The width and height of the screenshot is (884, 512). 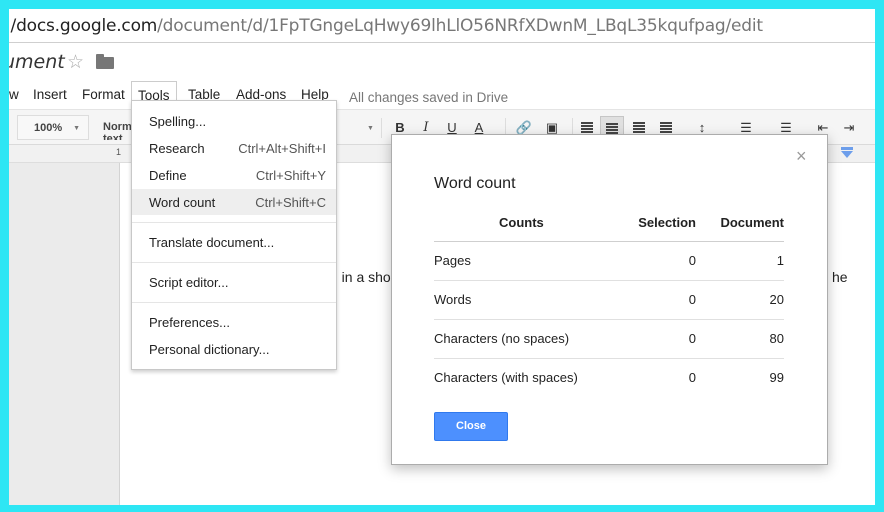 I want to click on menu-item-research: Research Ctrl+Alt+Shift+I, so click(x=234, y=148).